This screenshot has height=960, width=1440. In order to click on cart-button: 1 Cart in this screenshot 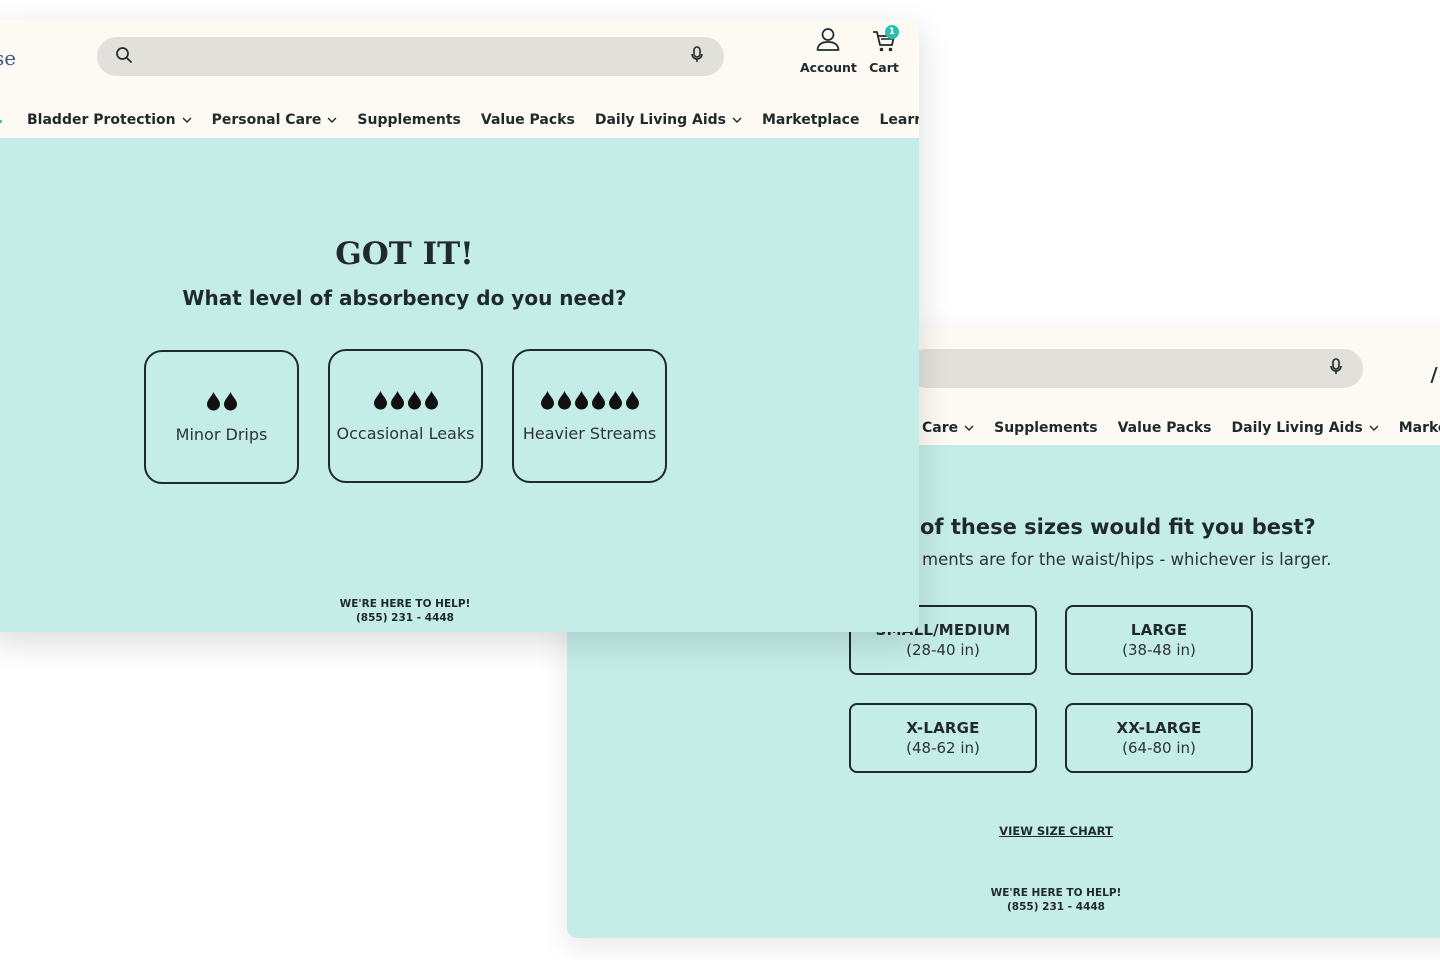, I will do `click(884, 50)`.